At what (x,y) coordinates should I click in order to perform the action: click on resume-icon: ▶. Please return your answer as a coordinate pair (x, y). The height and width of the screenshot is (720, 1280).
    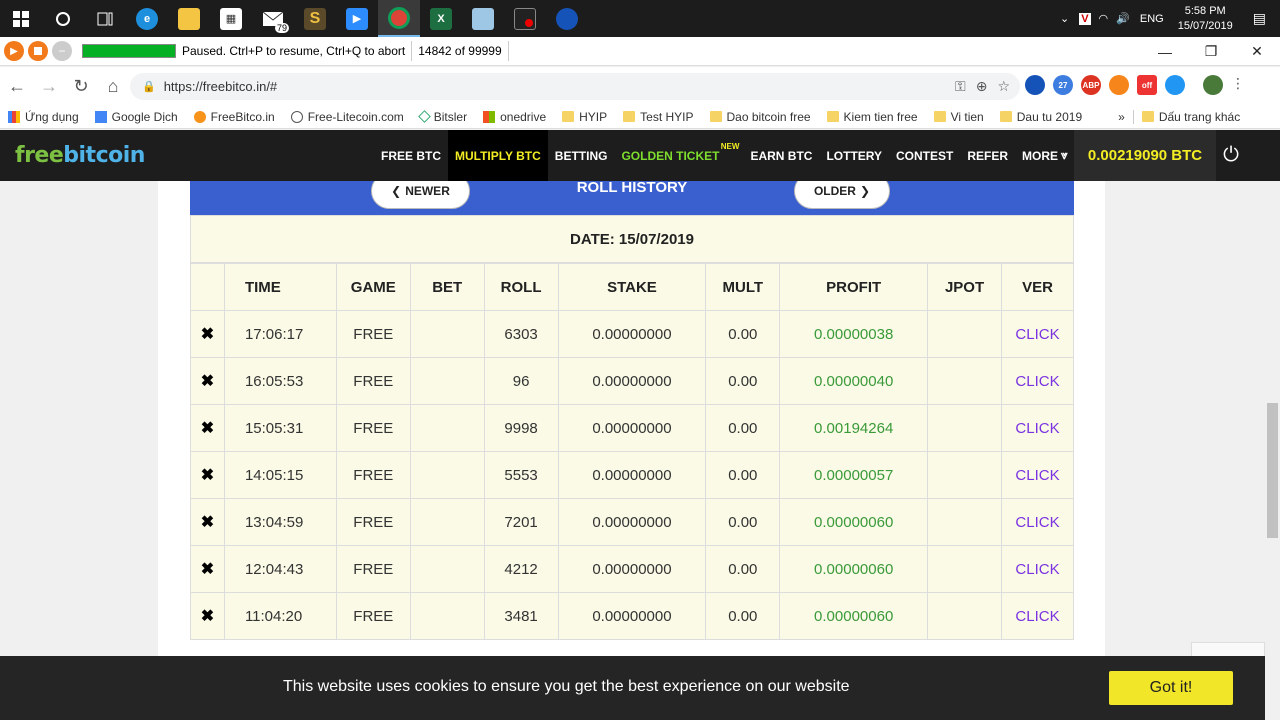
    Looking at the image, I should click on (14, 51).